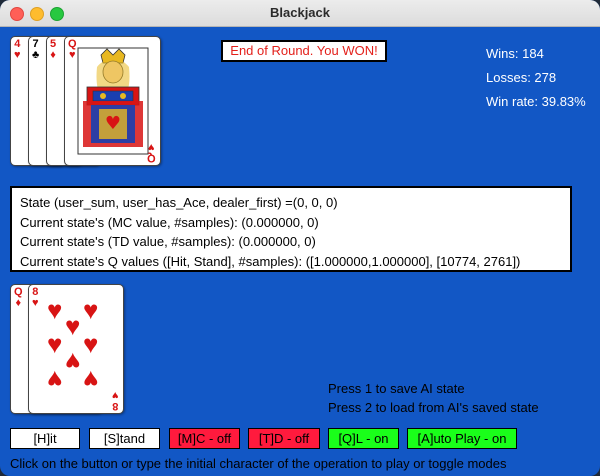  Describe the element at coordinates (521, 77) in the screenshot. I see `losses-stat: Losses: 278` at that location.